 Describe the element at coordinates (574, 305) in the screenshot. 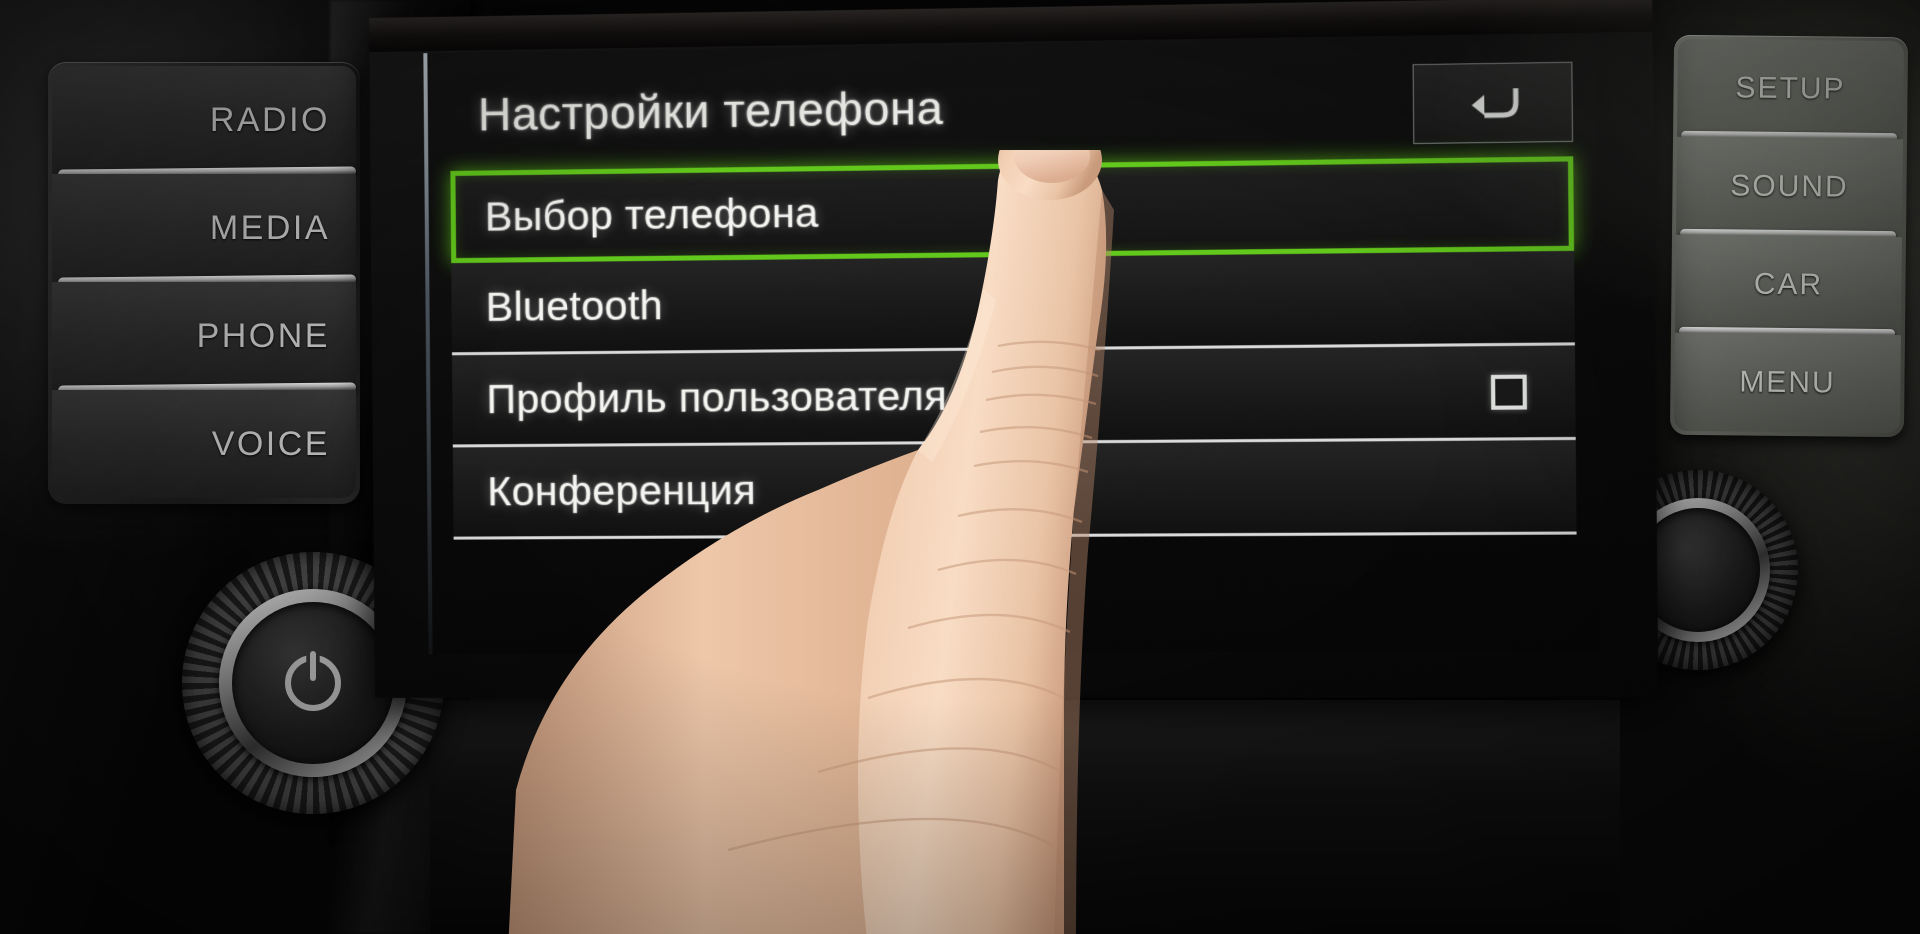

I see `menu-item-label: Bluetooth` at that location.